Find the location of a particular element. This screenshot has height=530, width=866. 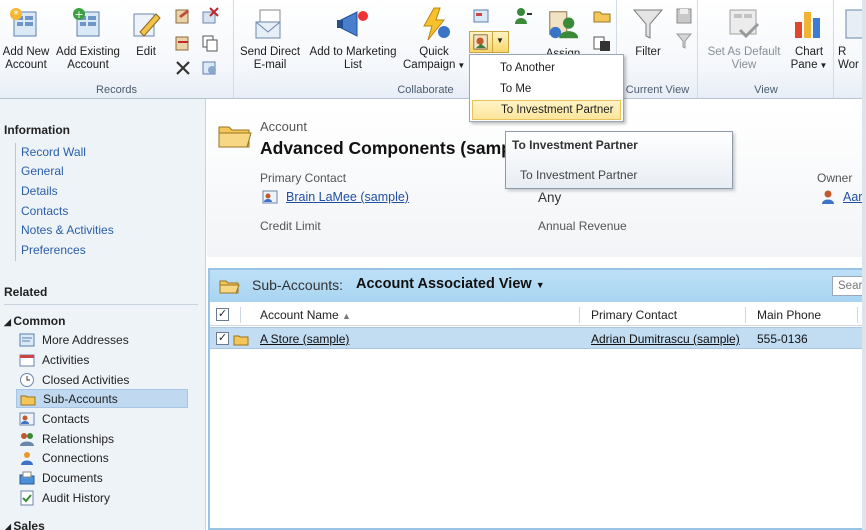

nav-item-label: Contacts is located at coordinates (66, 418).